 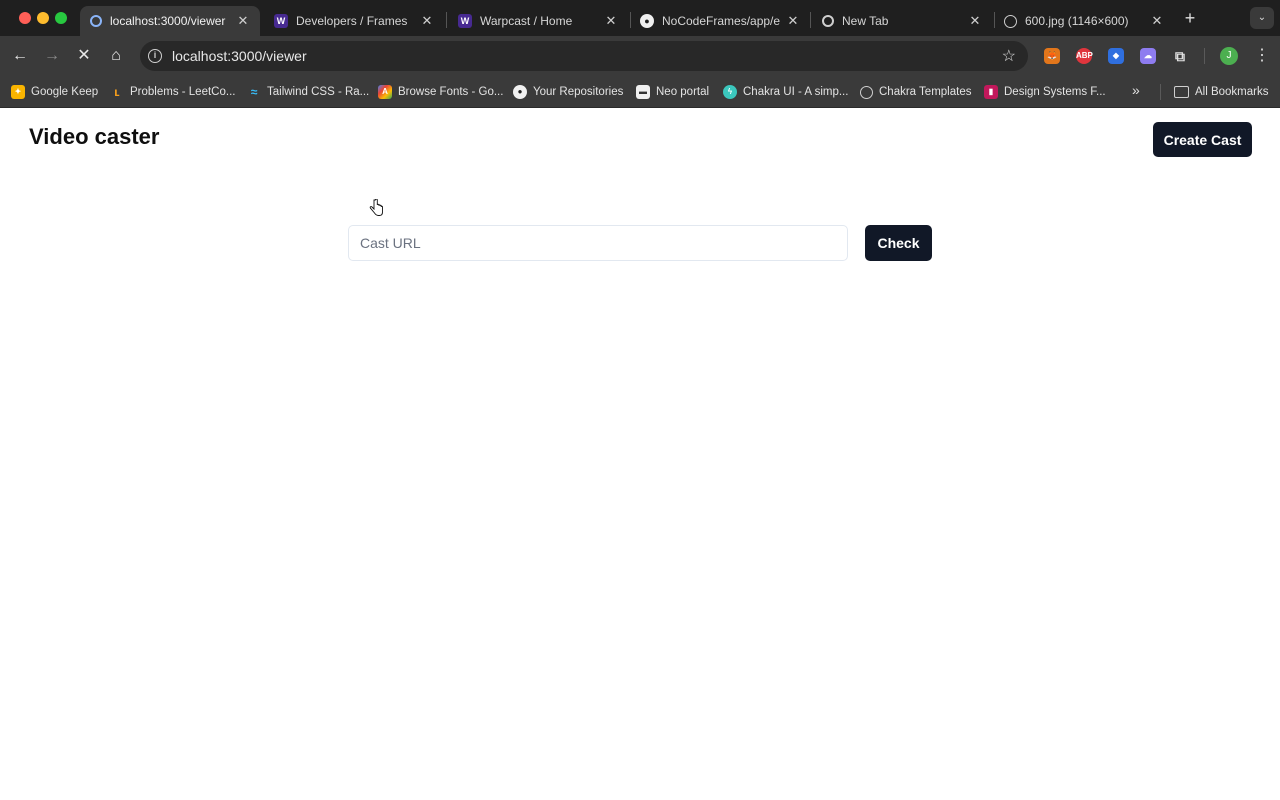 What do you see at coordinates (96, 21) in the screenshot?
I see `loading-icon` at bounding box center [96, 21].